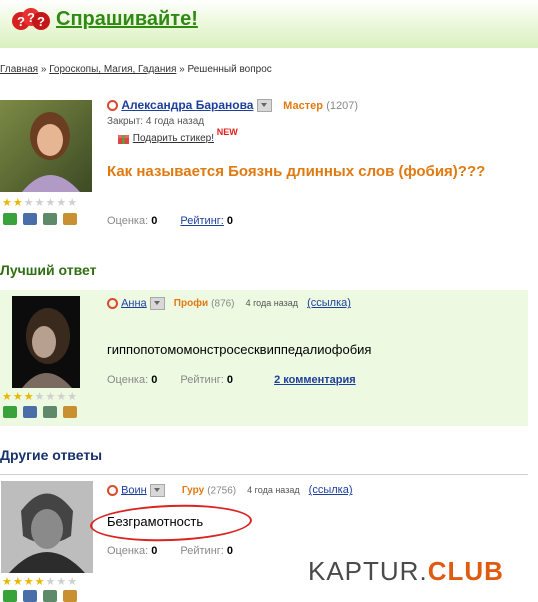 This screenshot has height=602, width=538. What do you see at coordinates (368, 571) in the screenshot?
I see `watermark-main: KAPTUR.` at bounding box center [368, 571].